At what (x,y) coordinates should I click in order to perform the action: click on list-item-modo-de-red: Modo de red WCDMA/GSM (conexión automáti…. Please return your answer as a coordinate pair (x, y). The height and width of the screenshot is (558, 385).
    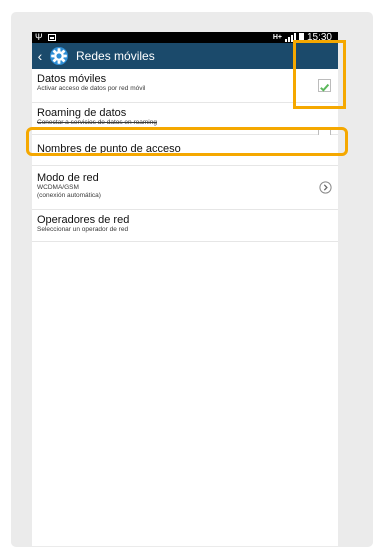
    Looking at the image, I should click on (185, 188).